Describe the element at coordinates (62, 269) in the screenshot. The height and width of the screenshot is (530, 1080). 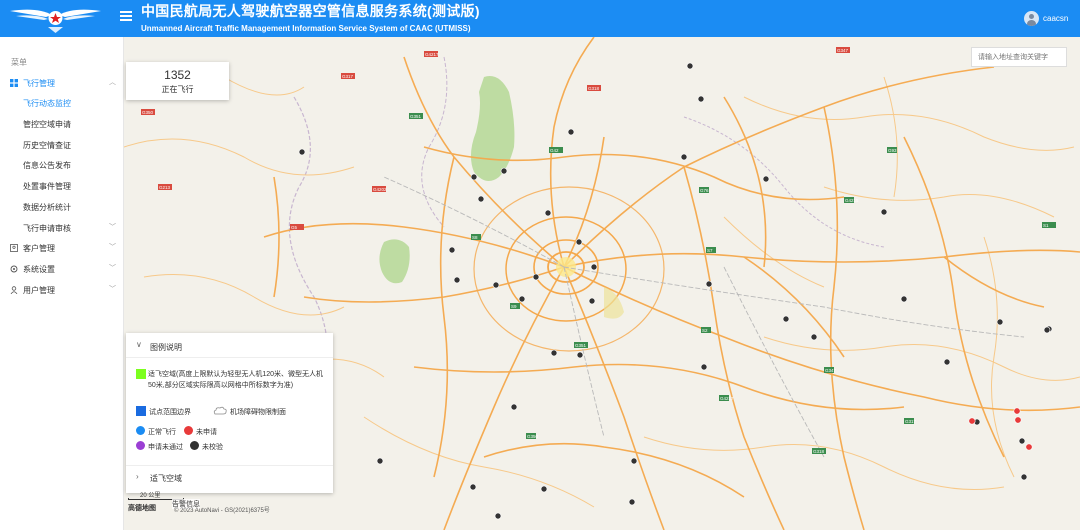
I see `sidebar-item-system-settings: 系统设置 ﹀` at that location.